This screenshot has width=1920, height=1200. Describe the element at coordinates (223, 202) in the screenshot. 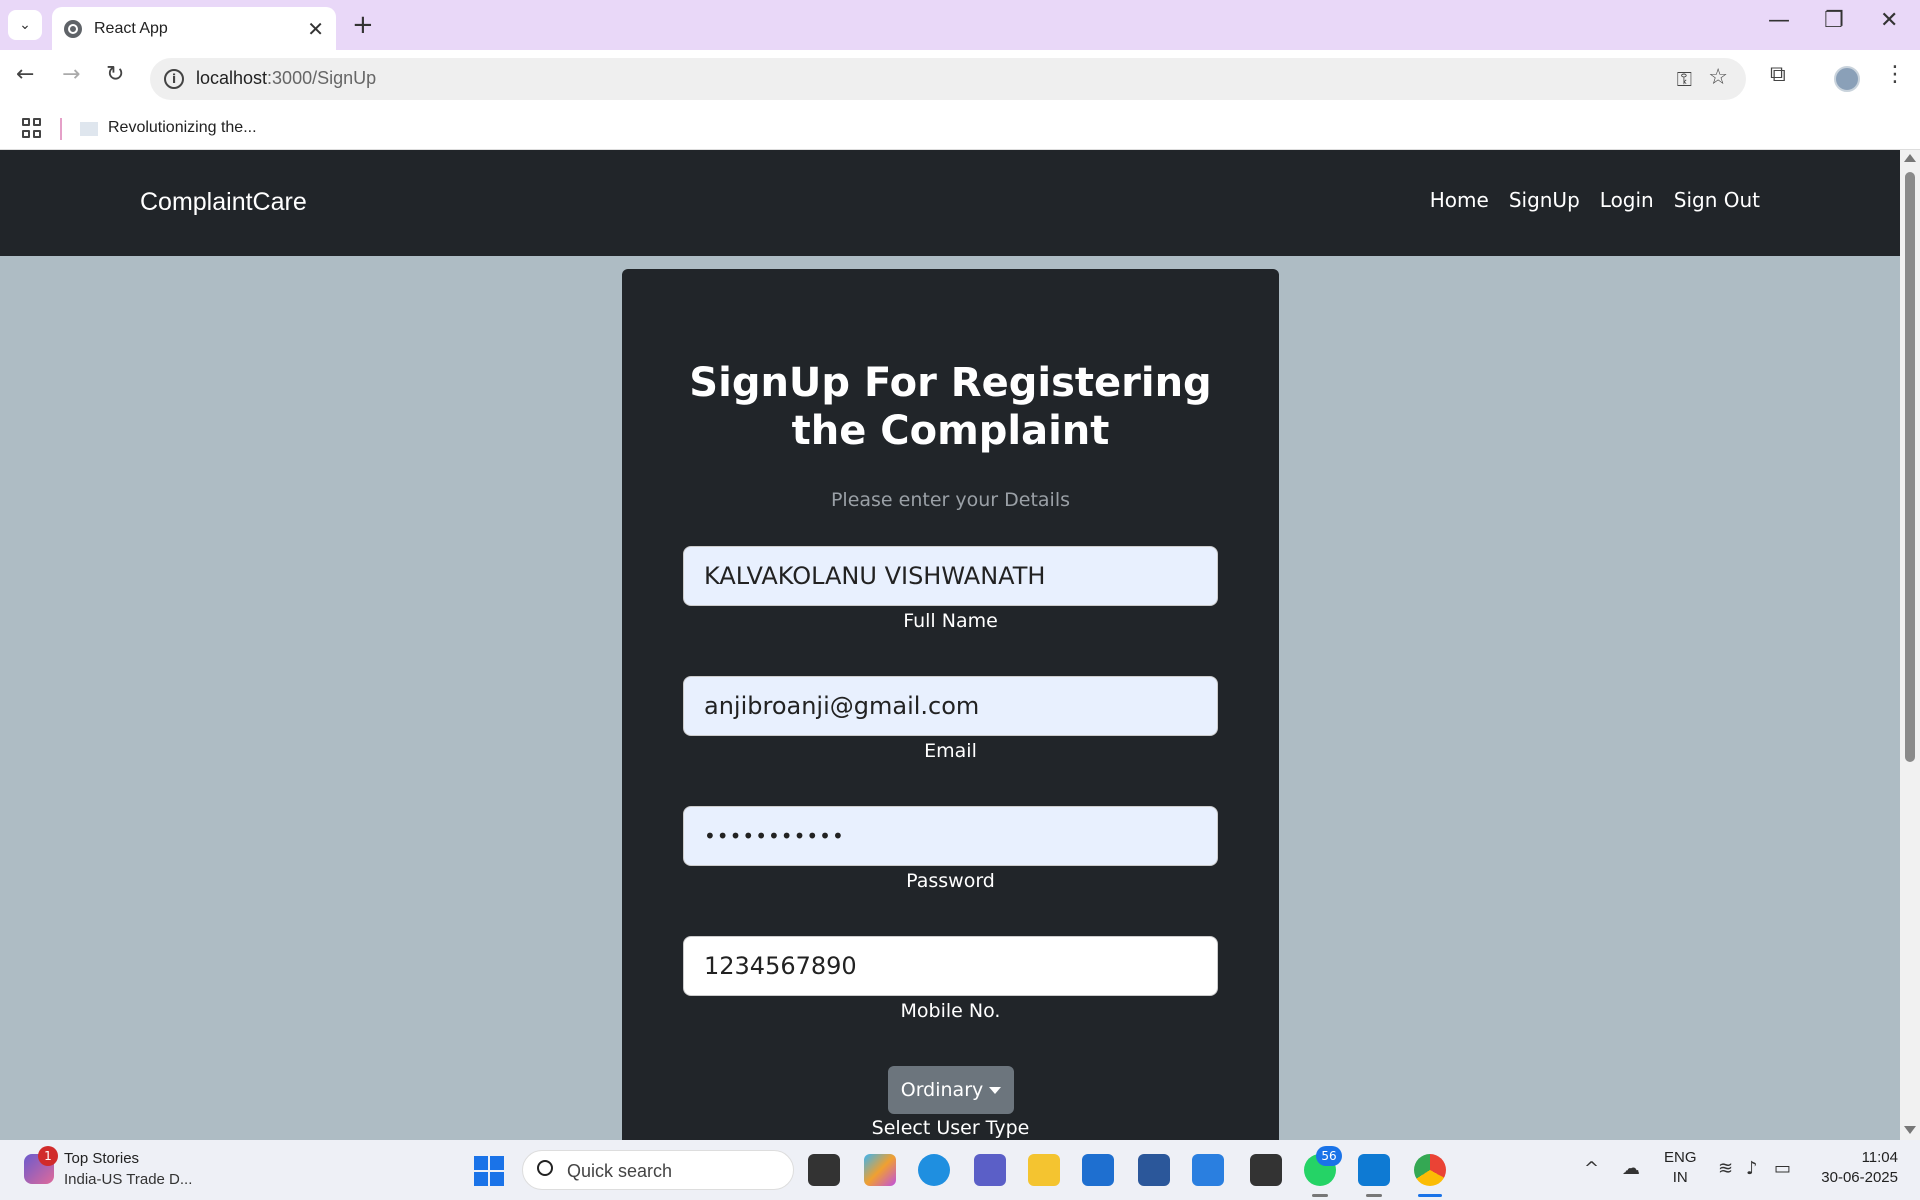

I see `brand-link: ComplaintCare` at that location.